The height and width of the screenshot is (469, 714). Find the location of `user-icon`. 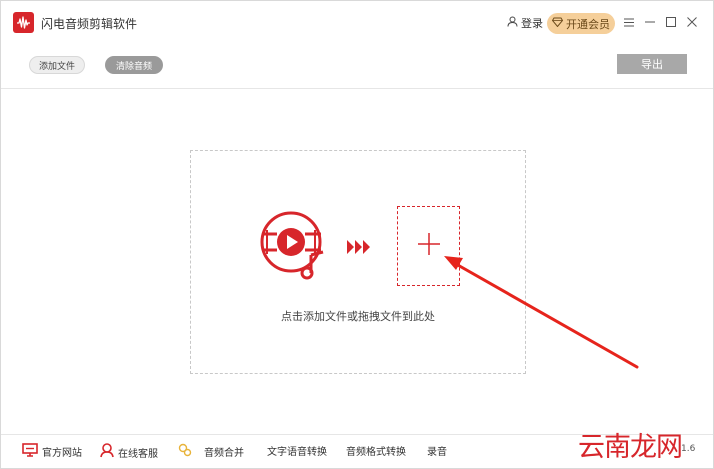

user-icon is located at coordinates (512, 23).